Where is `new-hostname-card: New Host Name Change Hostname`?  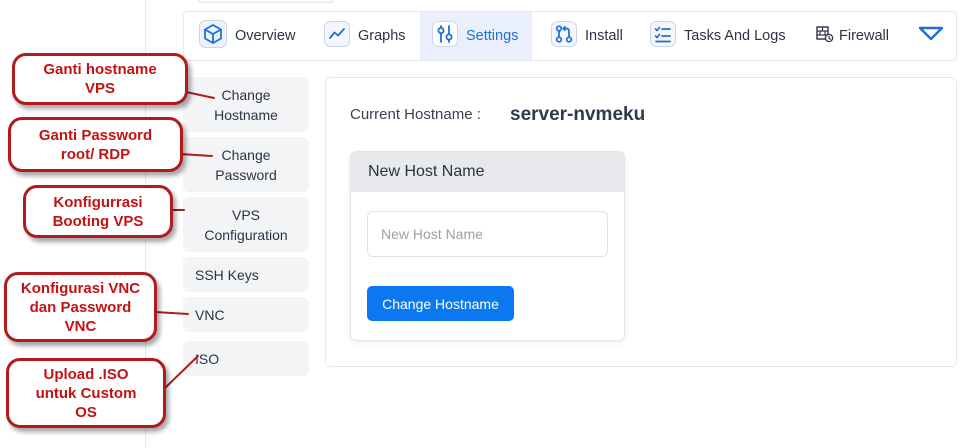
new-hostname-card: New Host Name Change Hostname is located at coordinates (487, 246).